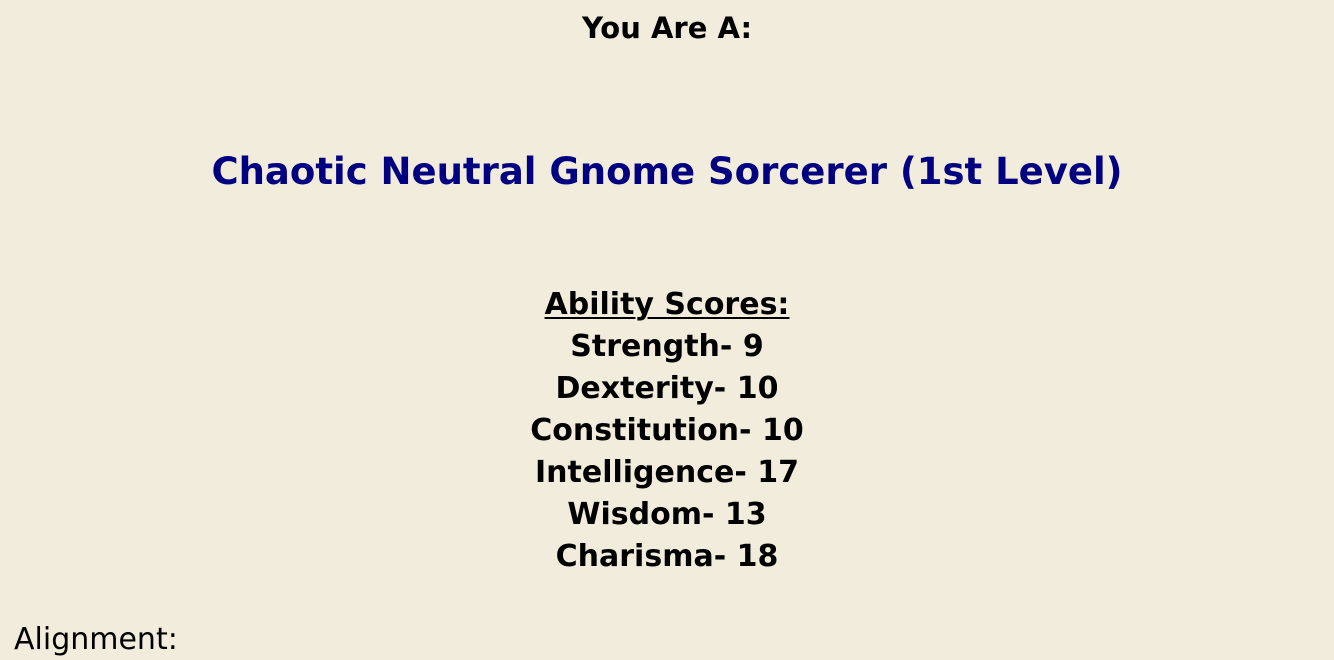 This screenshot has width=1334, height=660. I want to click on ability-name: Constitution, so click(635, 430).